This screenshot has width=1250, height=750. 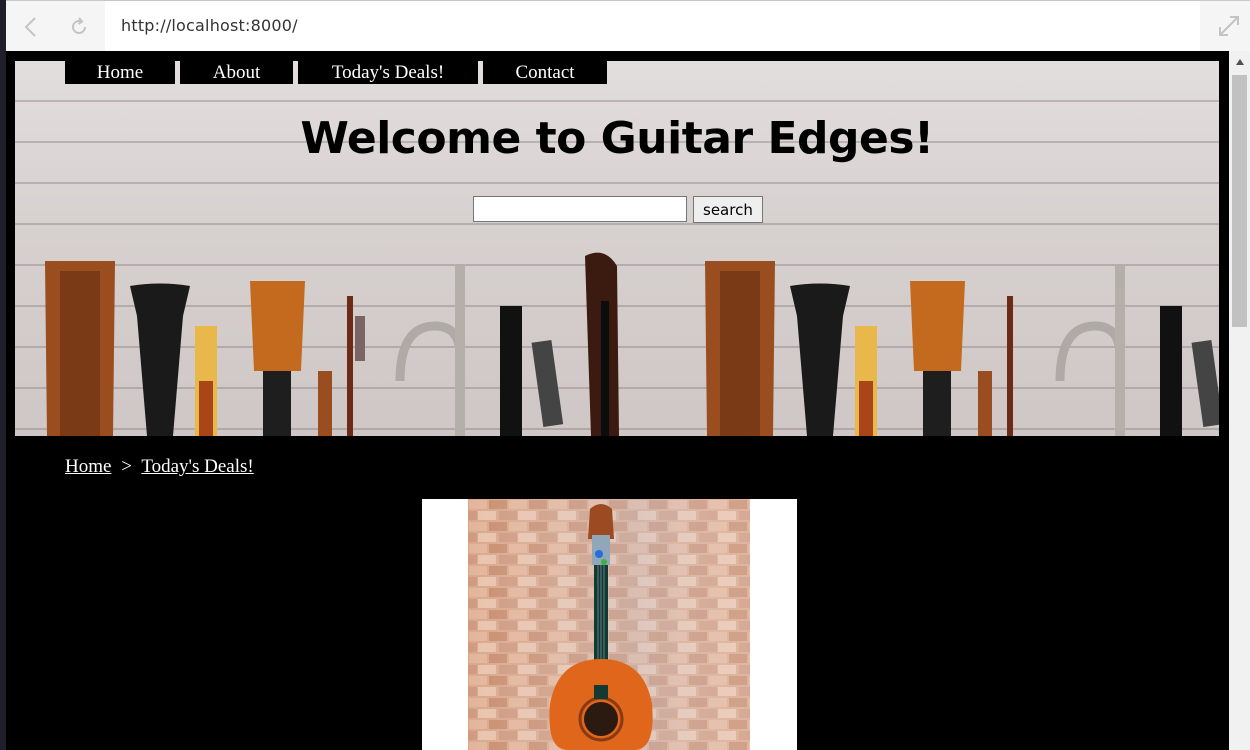 I want to click on vertical-scrollbar, so click(x=1239, y=400).